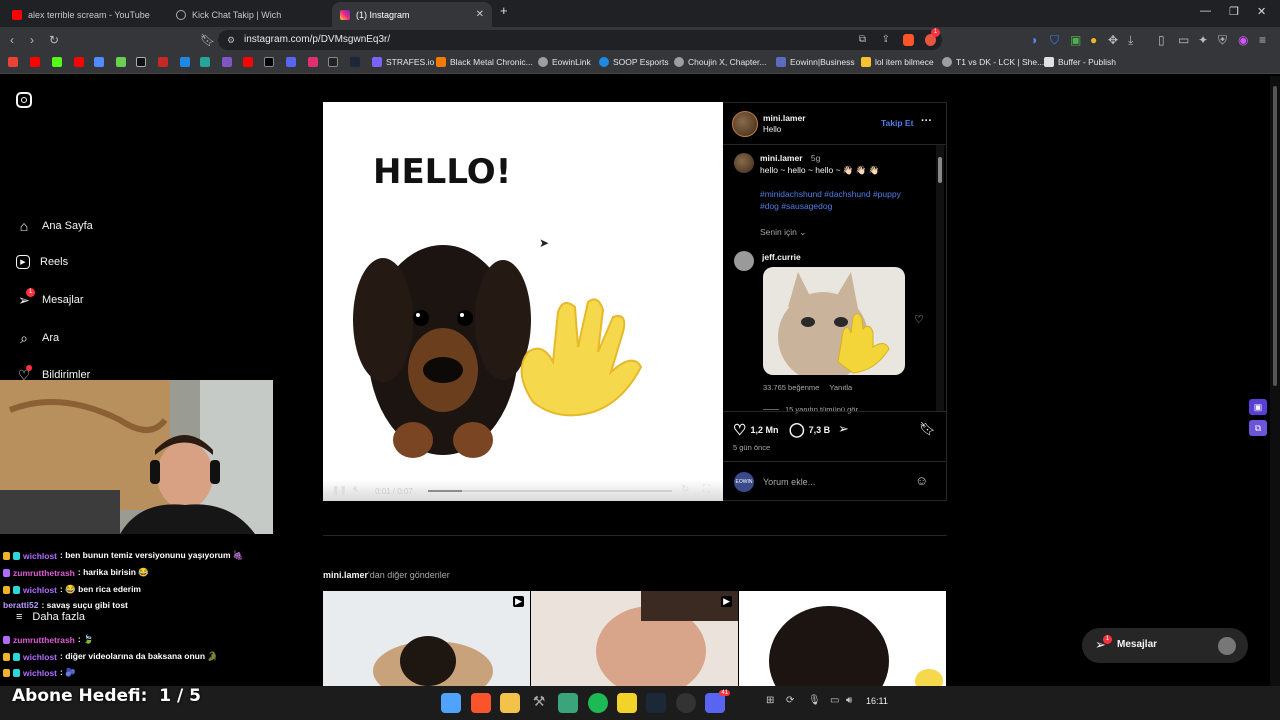 This screenshot has height=720, width=1280. I want to click on app-icon-green, so click(568, 703).